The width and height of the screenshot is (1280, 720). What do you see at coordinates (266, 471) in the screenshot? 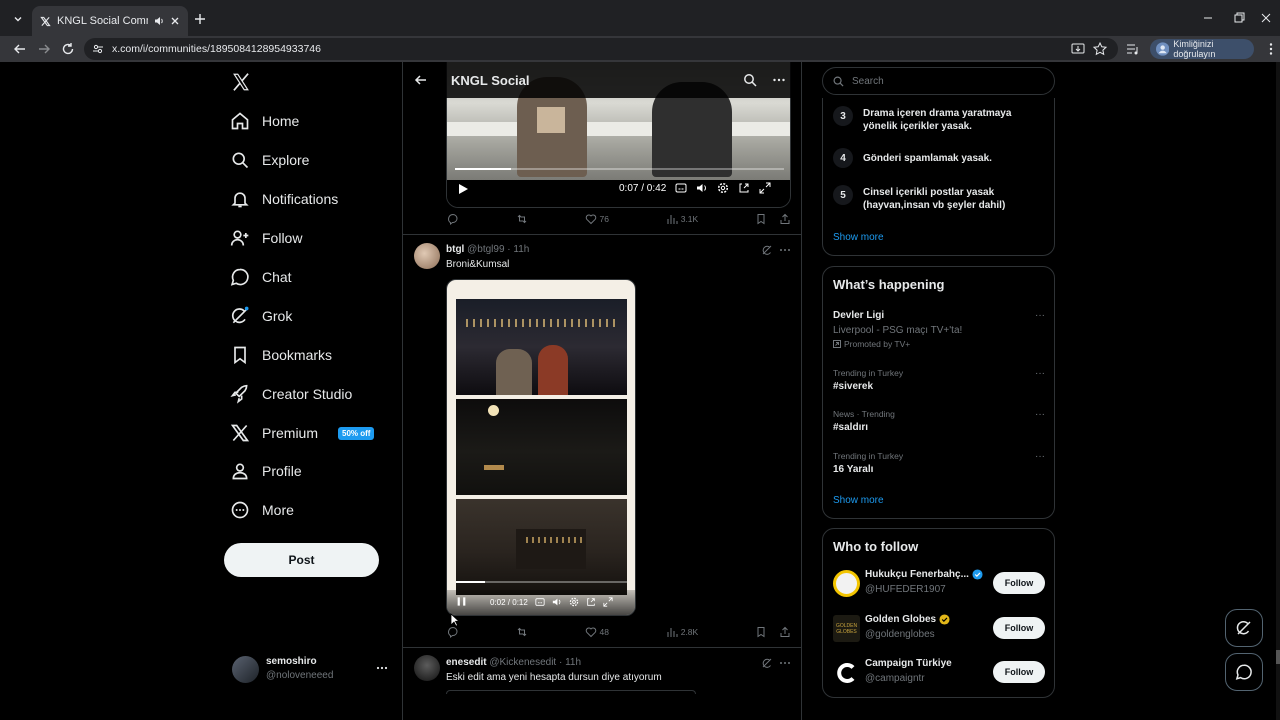
I see `nav-profile: Profile` at bounding box center [266, 471].